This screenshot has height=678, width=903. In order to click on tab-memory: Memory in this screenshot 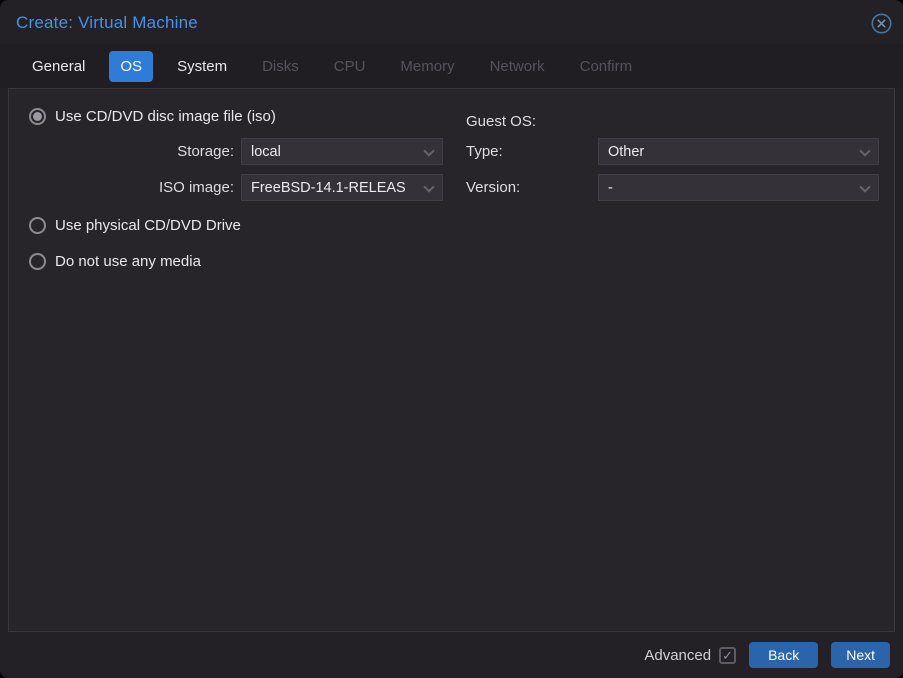, I will do `click(427, 66)`.